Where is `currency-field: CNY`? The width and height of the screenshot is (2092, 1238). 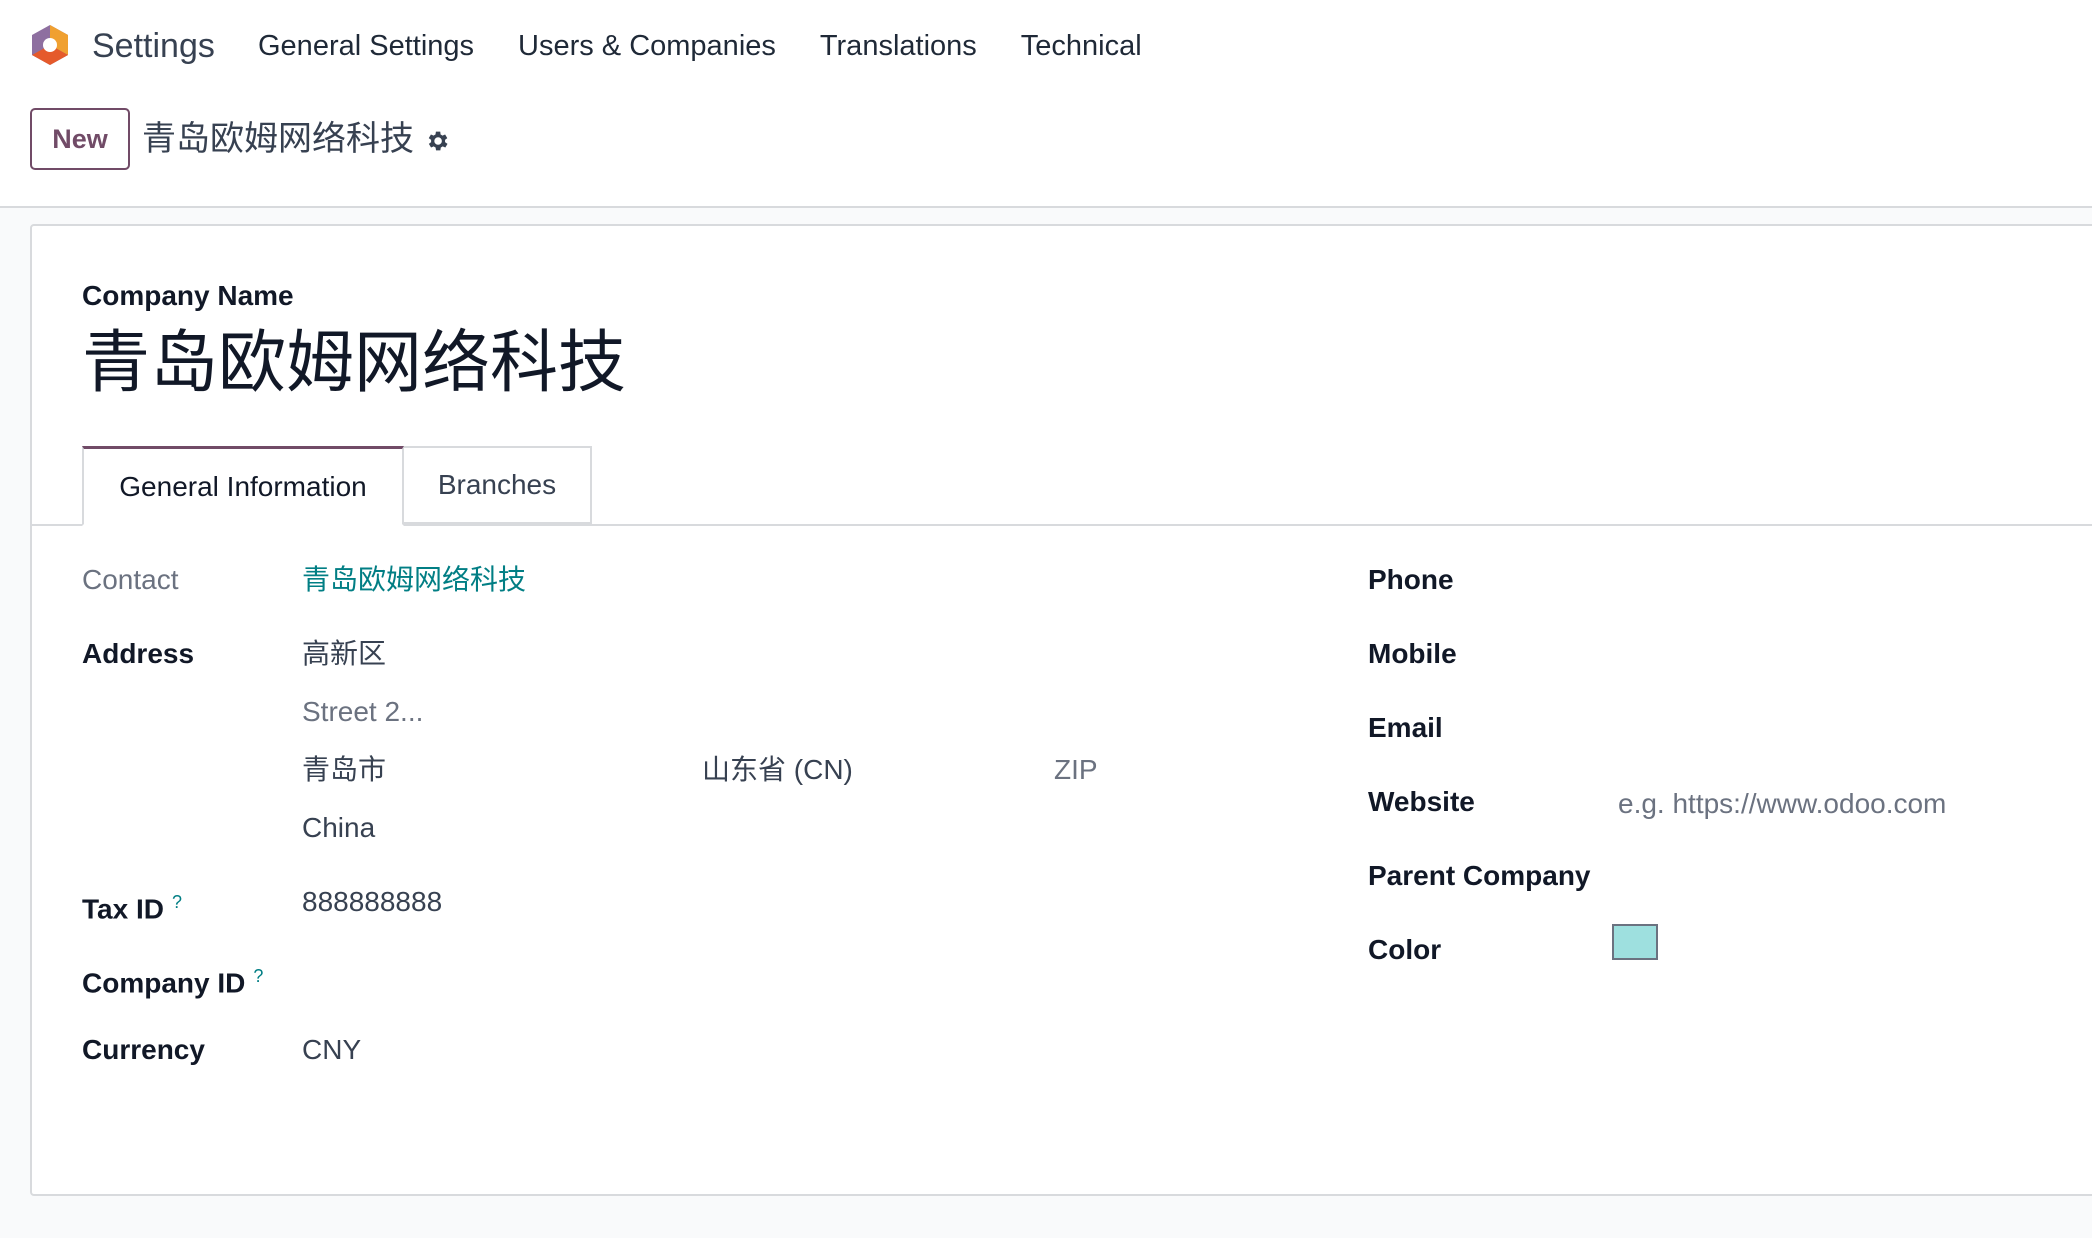
currency-field: CNY is located at coordinates (331, 1050).